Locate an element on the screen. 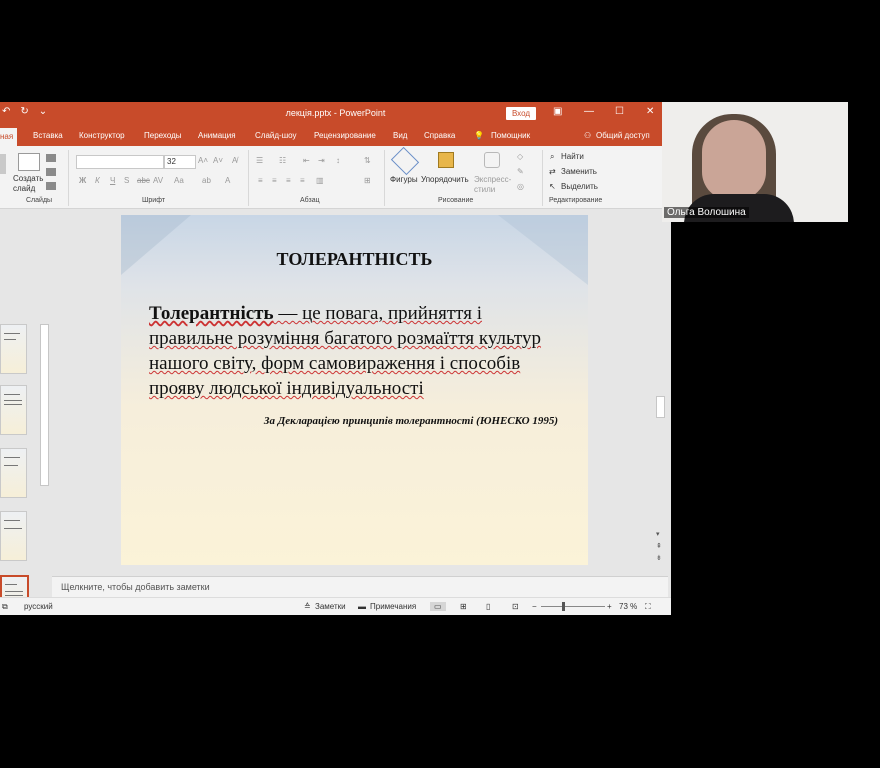 Image resolution: width=880 pixels, height=768 pixels. numbering-icon: ☷ is located at coordinates (282, 160).